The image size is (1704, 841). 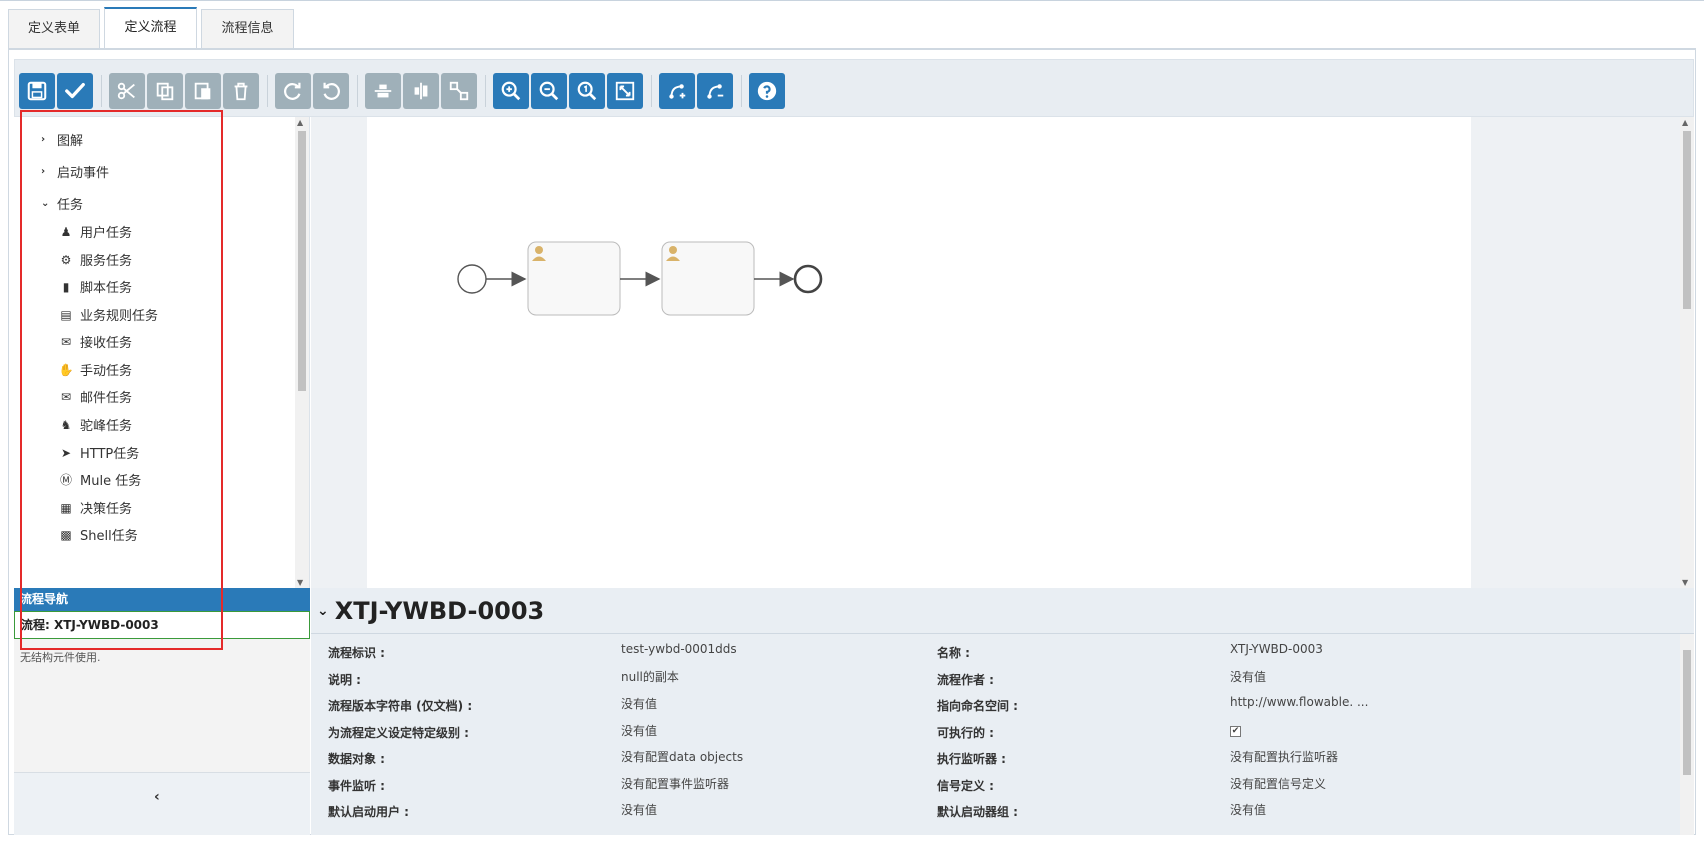 I want to click on delete-button, so click(x=241, y=91).